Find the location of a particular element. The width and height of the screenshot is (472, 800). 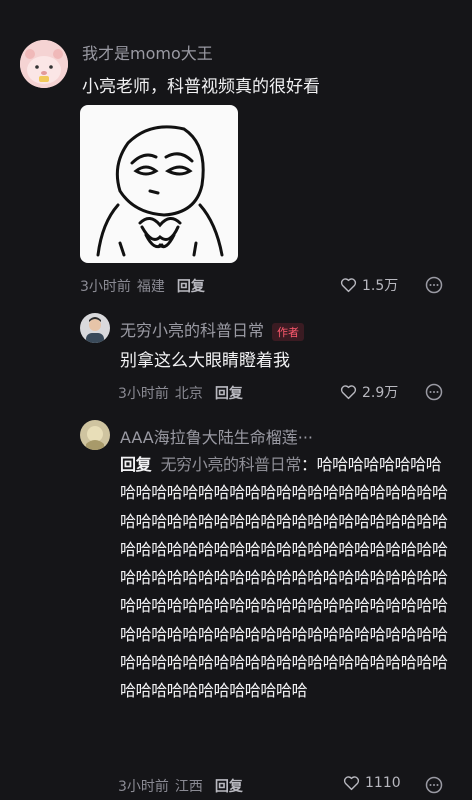

like-button: 2.9万 is located at coordinates (369, 392).